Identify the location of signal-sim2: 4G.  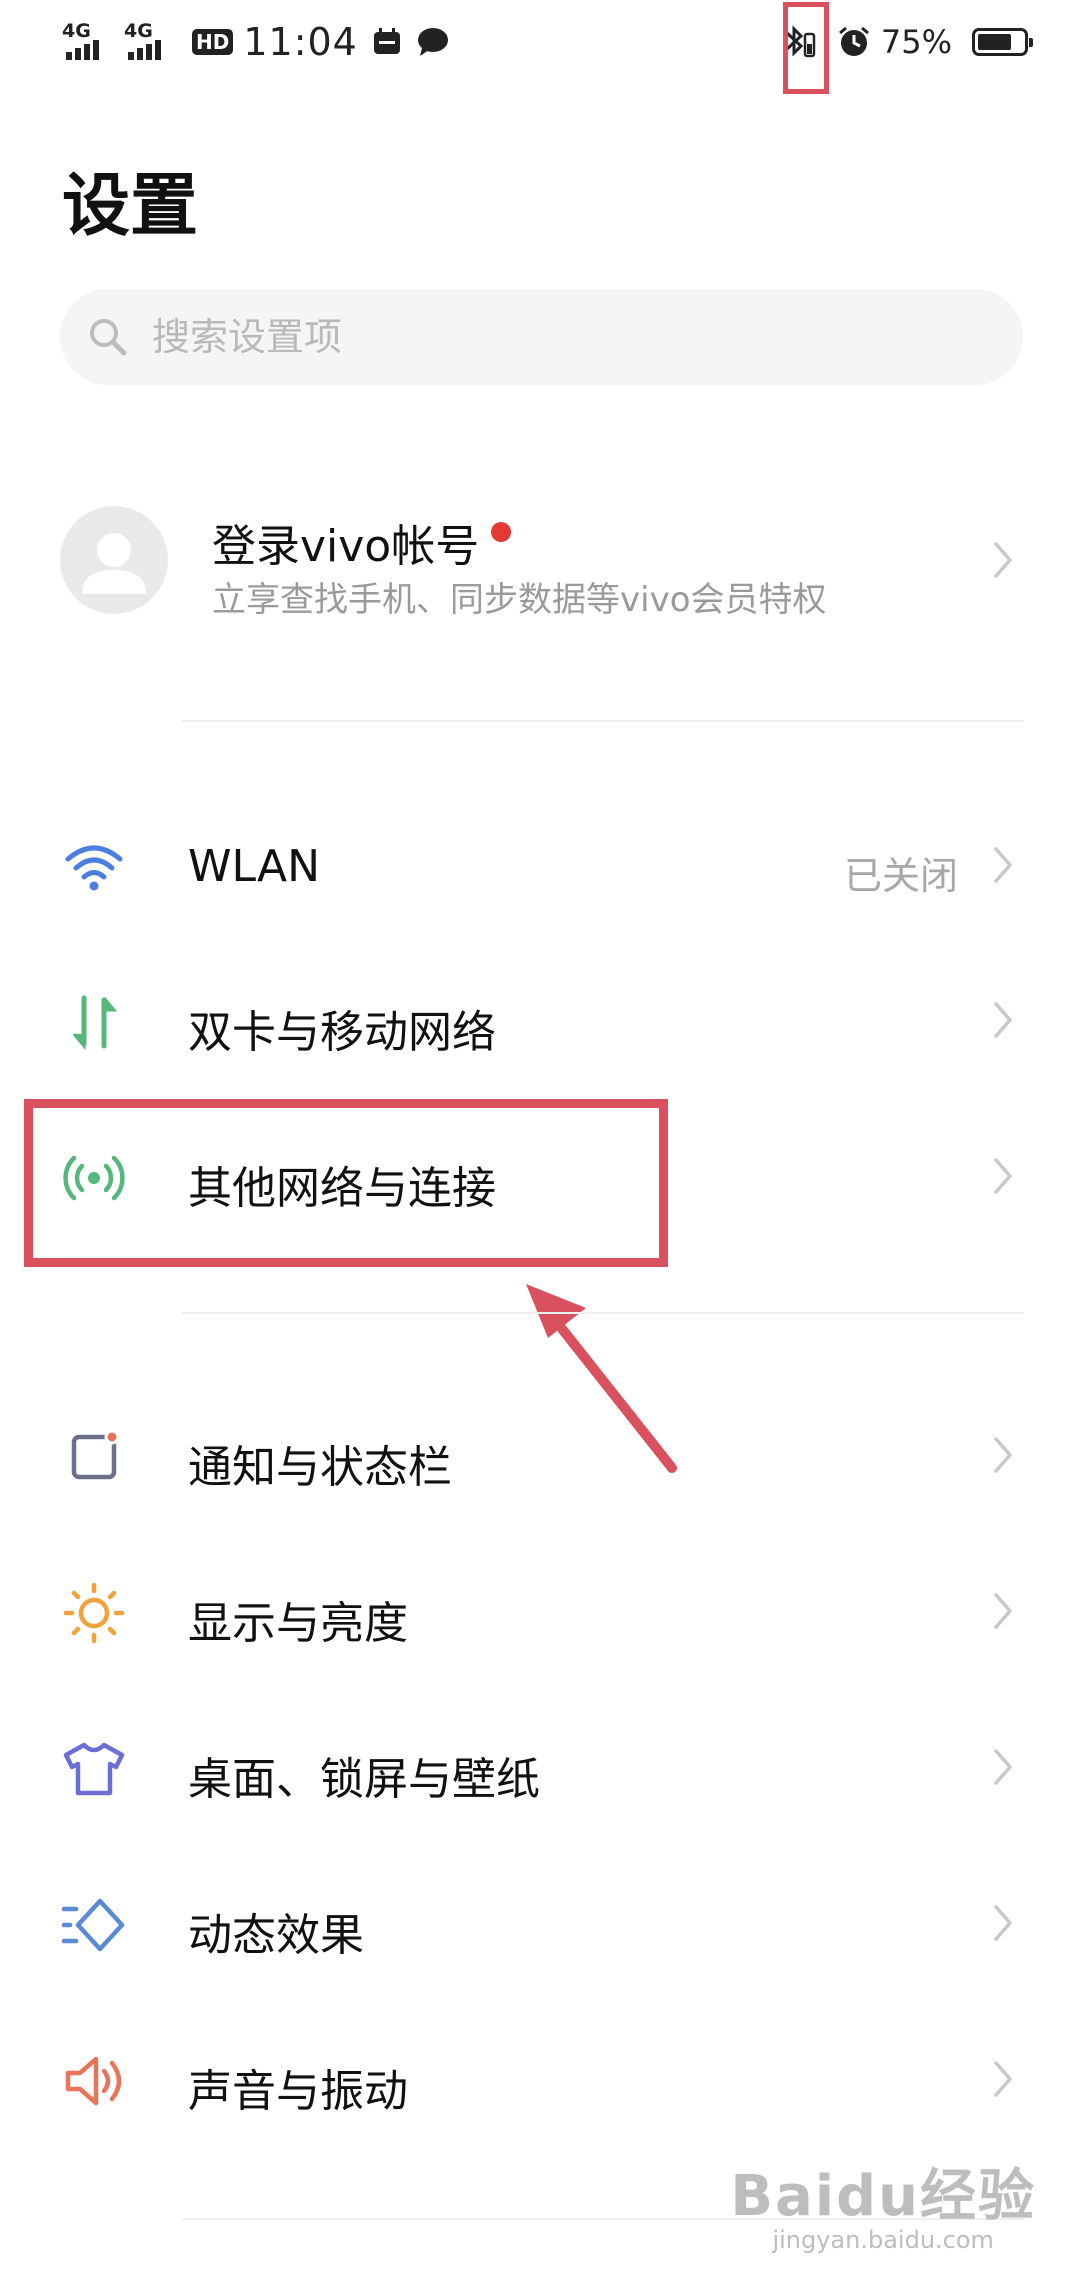
(153, 42).